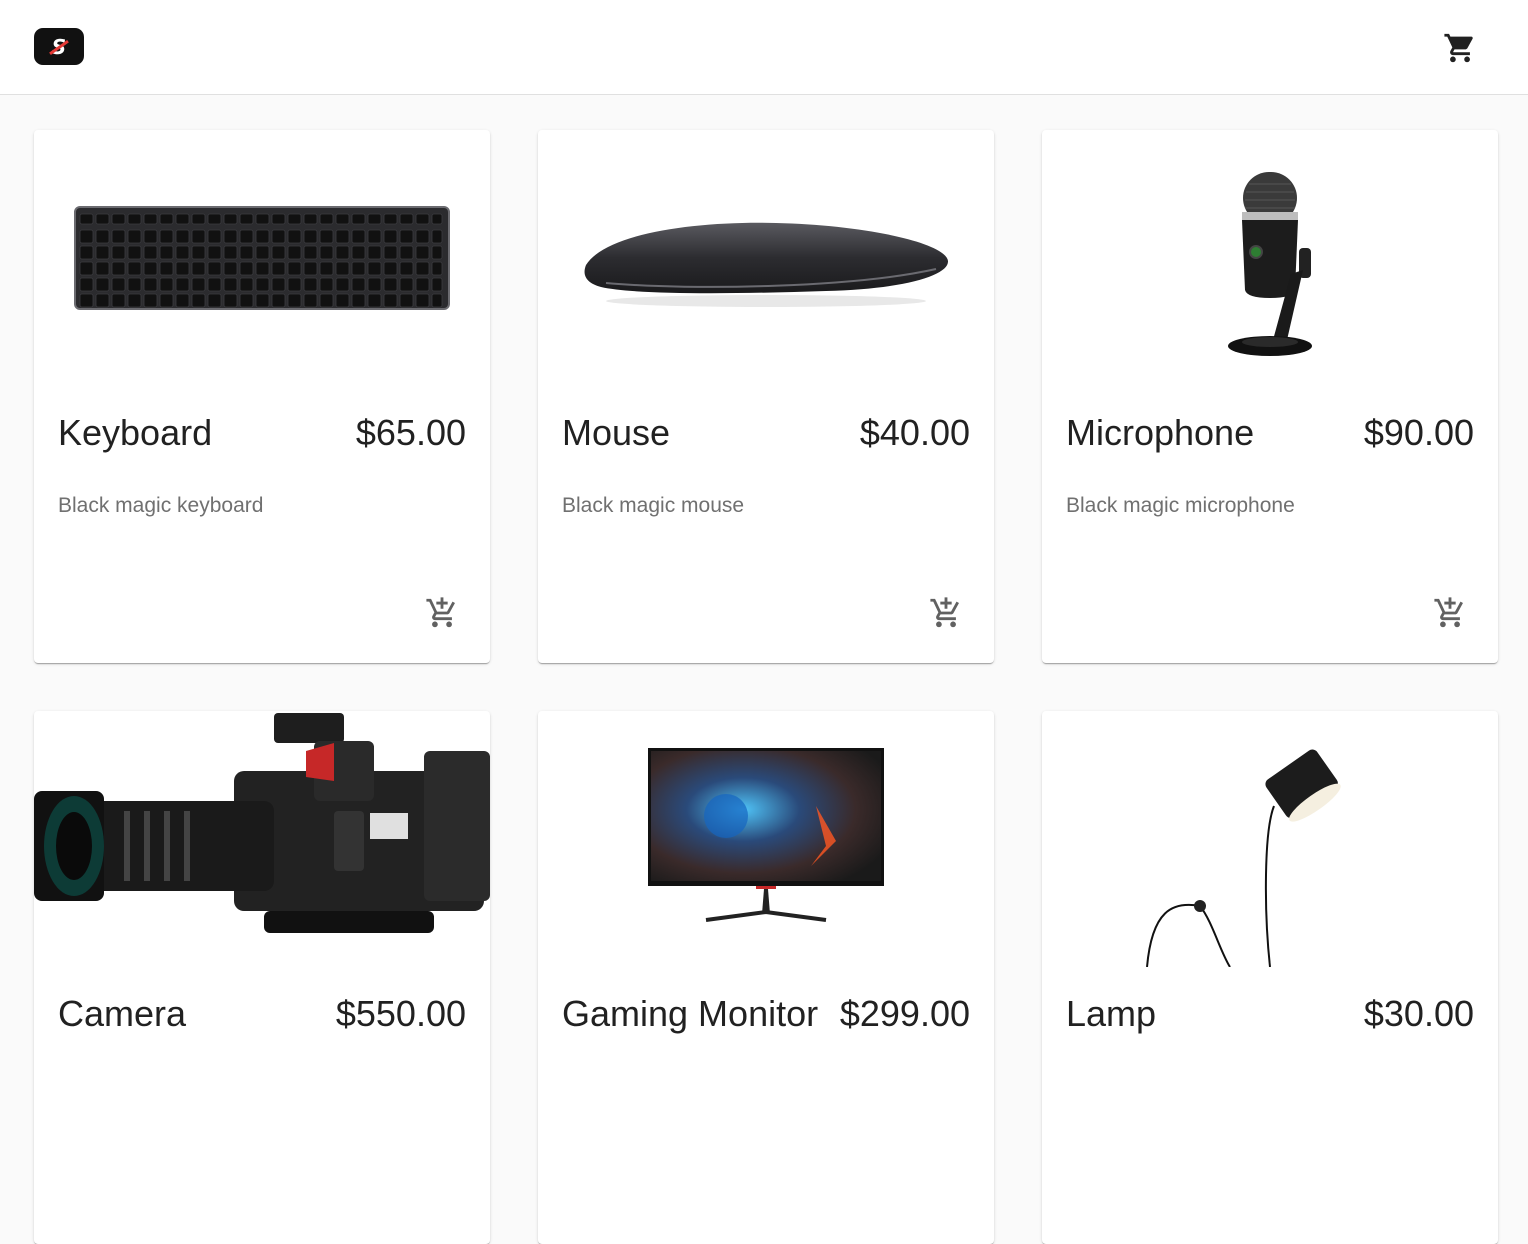 The width and height of the screenshot is (1528, 1244). What do you see at coordinates (904, 1013) in the screenshot?
I see `product-price: $299.00` at bounding box center [904, 1013].